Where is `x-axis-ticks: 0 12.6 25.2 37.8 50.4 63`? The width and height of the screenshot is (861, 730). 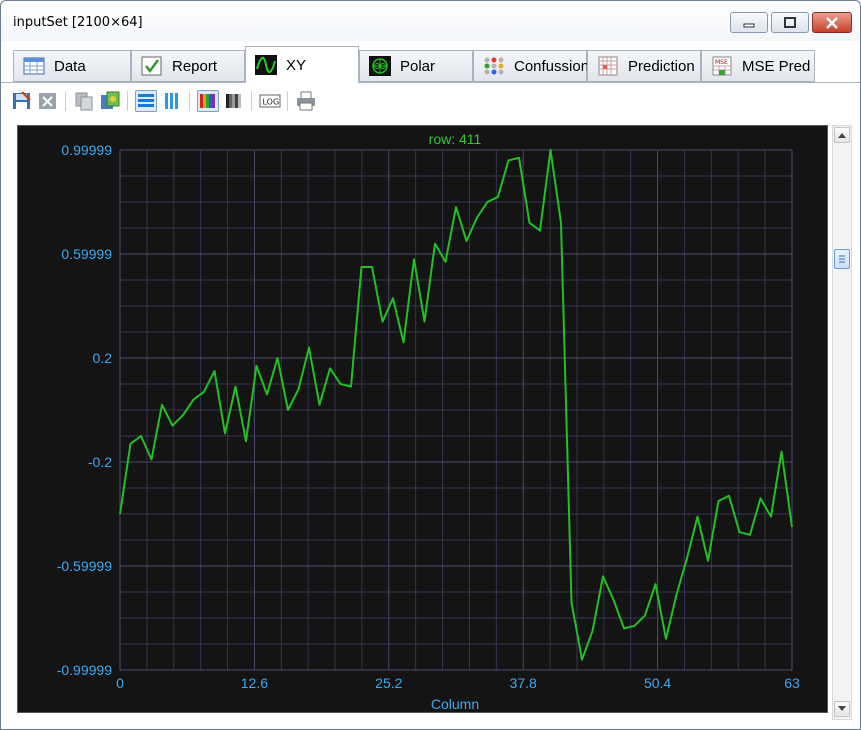
x-axis-ticks: 0 12.6 25.2 37.8 50.4 63 is located at coordinates (458, 683).